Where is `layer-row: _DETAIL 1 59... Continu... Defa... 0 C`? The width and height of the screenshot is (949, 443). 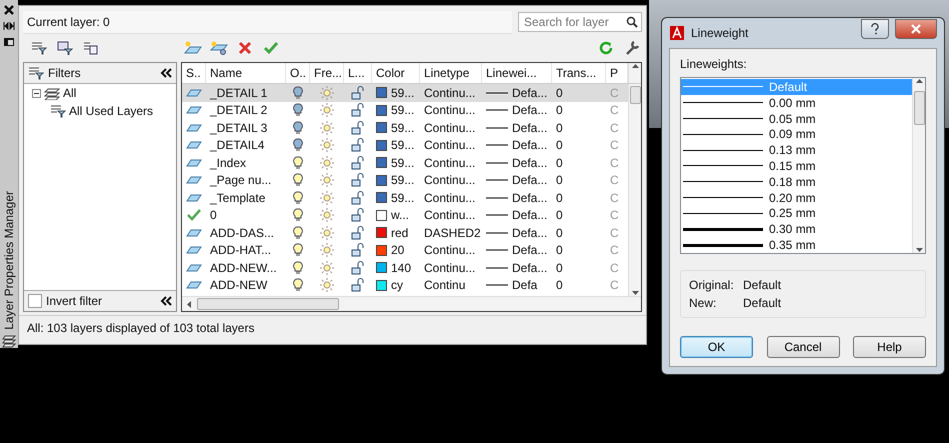 layer-row: _DETAIL 1 59... Continu... Defa... 0 C is located at coordinates (405, 93).